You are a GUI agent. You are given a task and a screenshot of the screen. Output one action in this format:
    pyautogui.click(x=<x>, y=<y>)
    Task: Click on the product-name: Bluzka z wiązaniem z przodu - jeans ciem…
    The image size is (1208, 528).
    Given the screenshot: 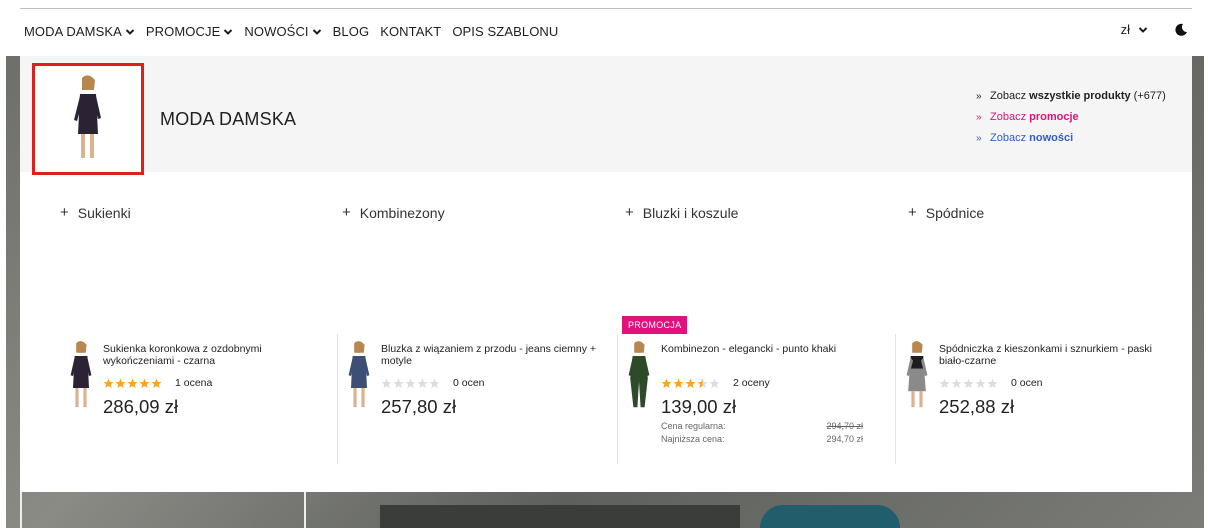 What is the action you would take?
    pyautogui.click(x=493, y=356)
    